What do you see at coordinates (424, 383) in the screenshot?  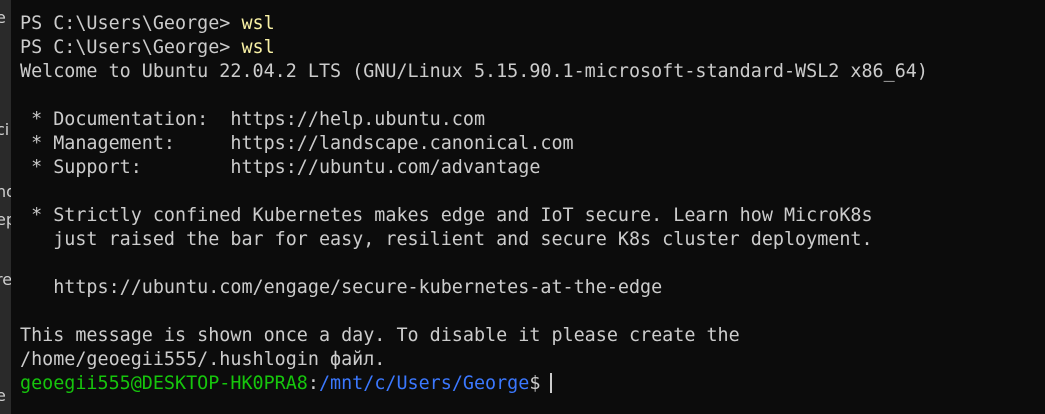 I see `prompt-path: /mnt/c/Users/George` at bounding box center [424, 383].